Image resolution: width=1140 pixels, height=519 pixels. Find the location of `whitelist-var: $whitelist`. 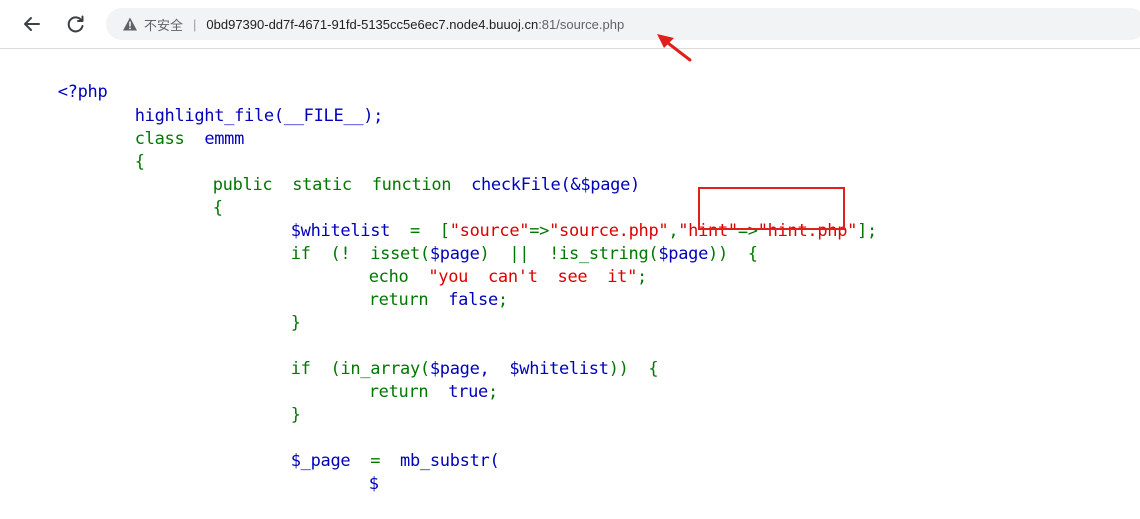

whitelist-var: $whitelist is located at coordinates (559, 369).